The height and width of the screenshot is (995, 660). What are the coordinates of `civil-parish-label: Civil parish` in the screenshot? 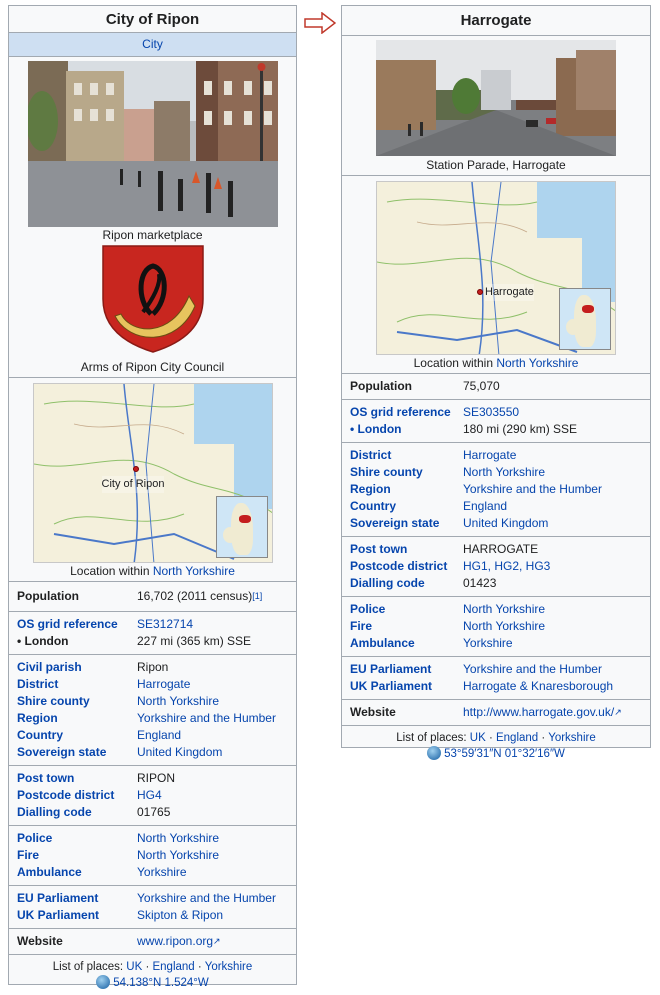 It's located at (73, 667).